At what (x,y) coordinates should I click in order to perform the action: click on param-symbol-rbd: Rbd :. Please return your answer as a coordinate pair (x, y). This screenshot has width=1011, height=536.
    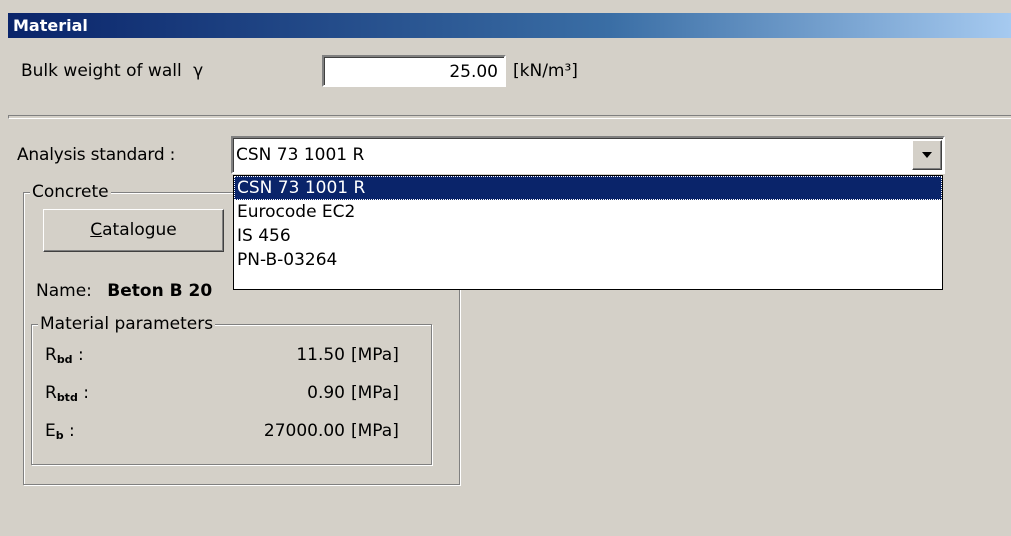
    Looking at the image, I should click on (64, 355).